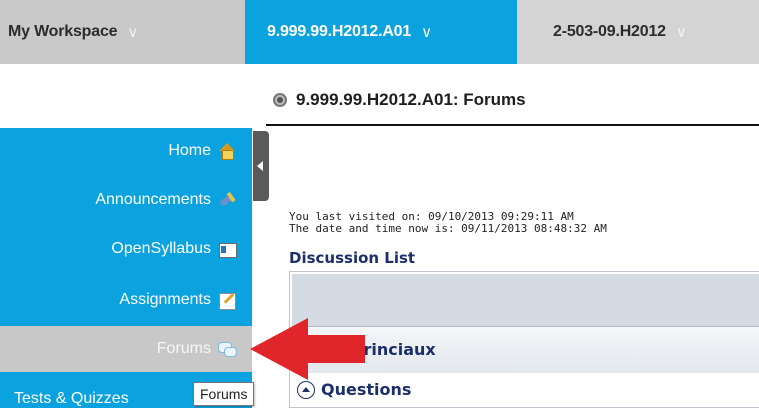 The image size is (759, 408). I want to click on sidebar-item-home: Home, so click(126, 151).